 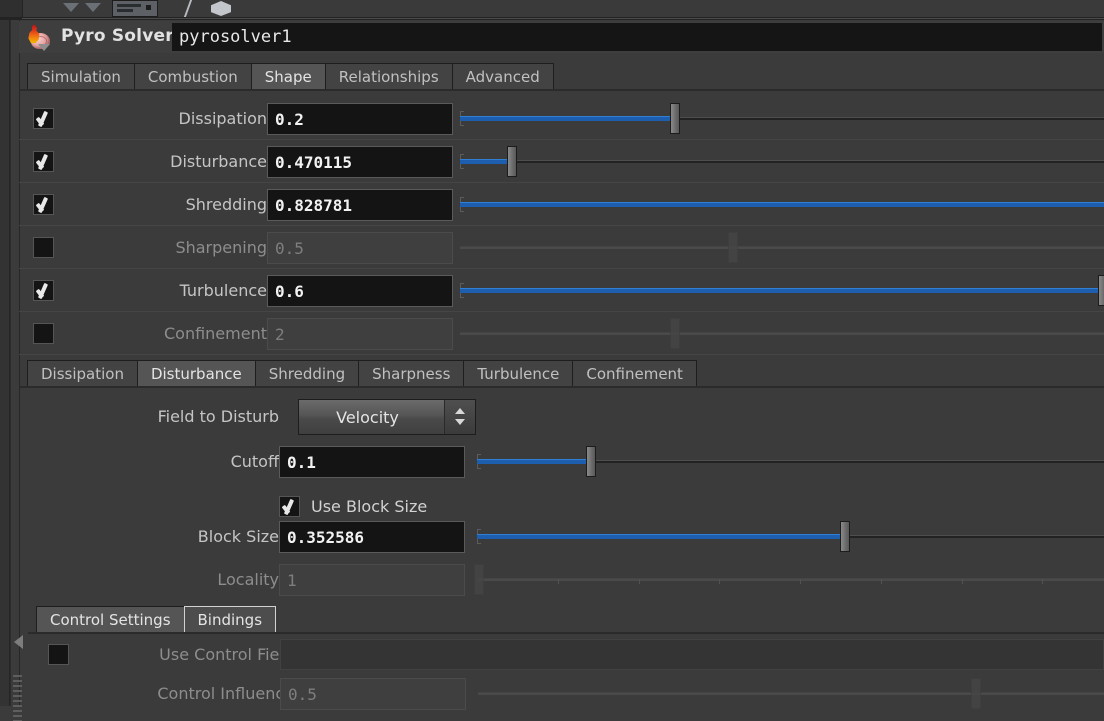 I want to click on tab-confinement: Confinement, so click(x=634, y=373).